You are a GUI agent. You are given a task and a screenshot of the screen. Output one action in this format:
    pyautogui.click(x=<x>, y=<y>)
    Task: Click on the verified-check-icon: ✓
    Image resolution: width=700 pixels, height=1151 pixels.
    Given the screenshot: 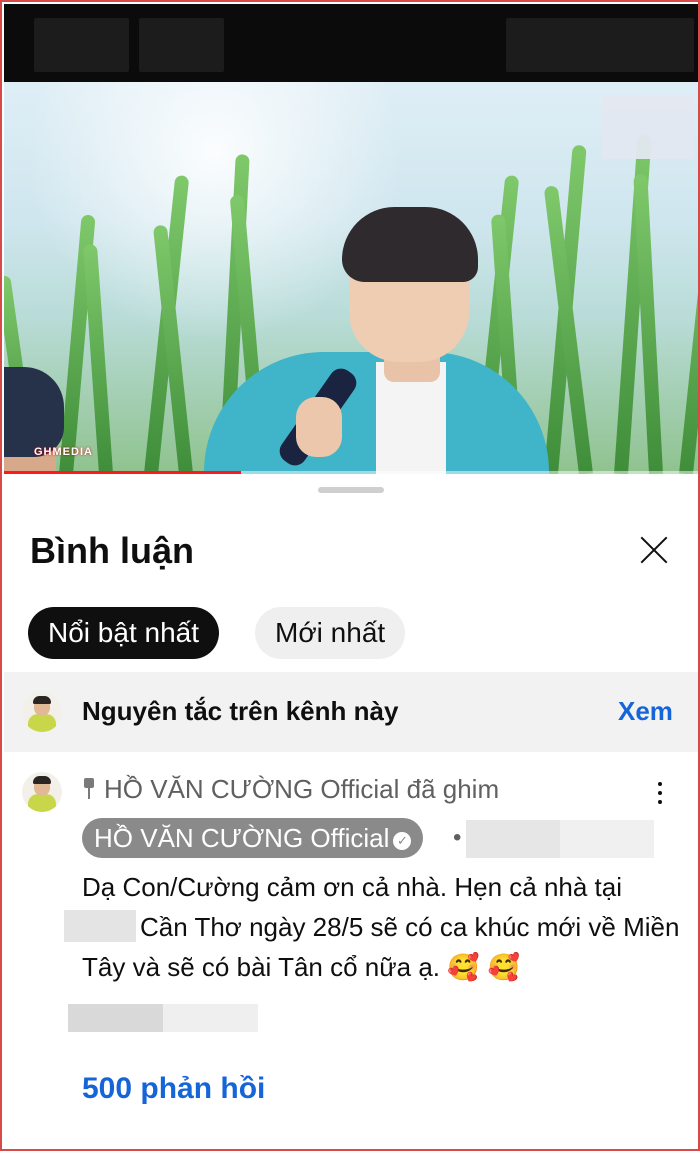 What is the action you would take?
    pyautogui.click(x=402, y=841)
    